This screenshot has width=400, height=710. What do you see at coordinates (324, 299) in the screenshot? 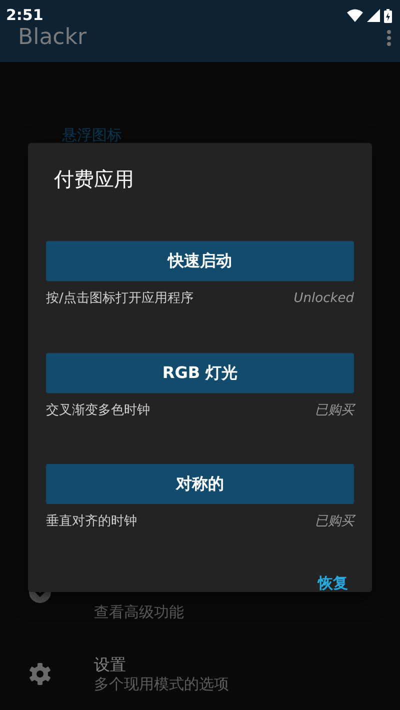
I see `purchase-status: Unlocked` at bounding box center [324, 299].